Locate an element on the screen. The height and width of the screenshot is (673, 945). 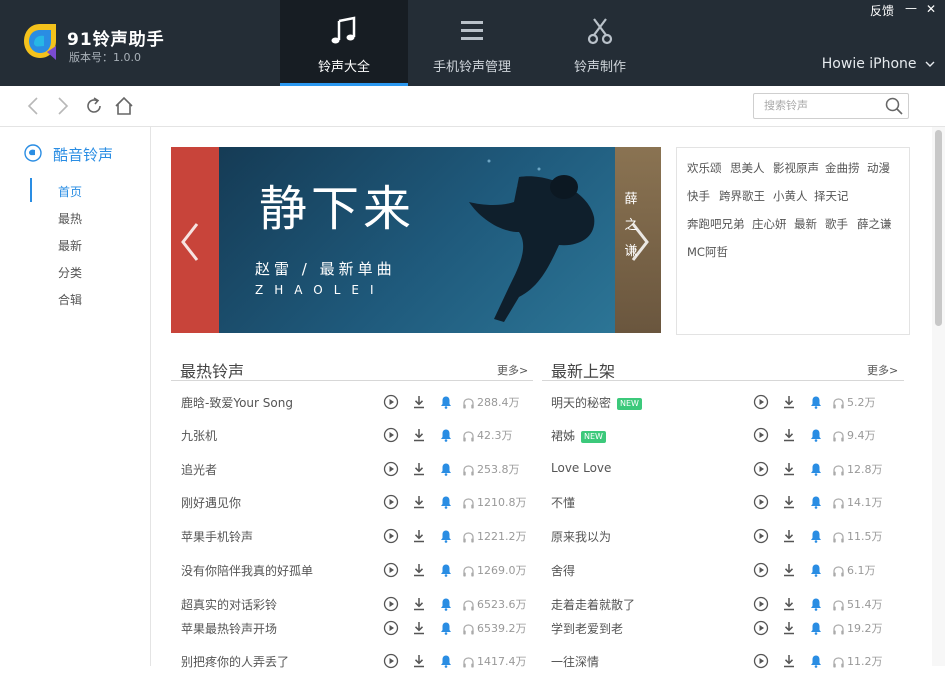
sidebar-item-hottest: 最热 is located at coordinates (70, 218).